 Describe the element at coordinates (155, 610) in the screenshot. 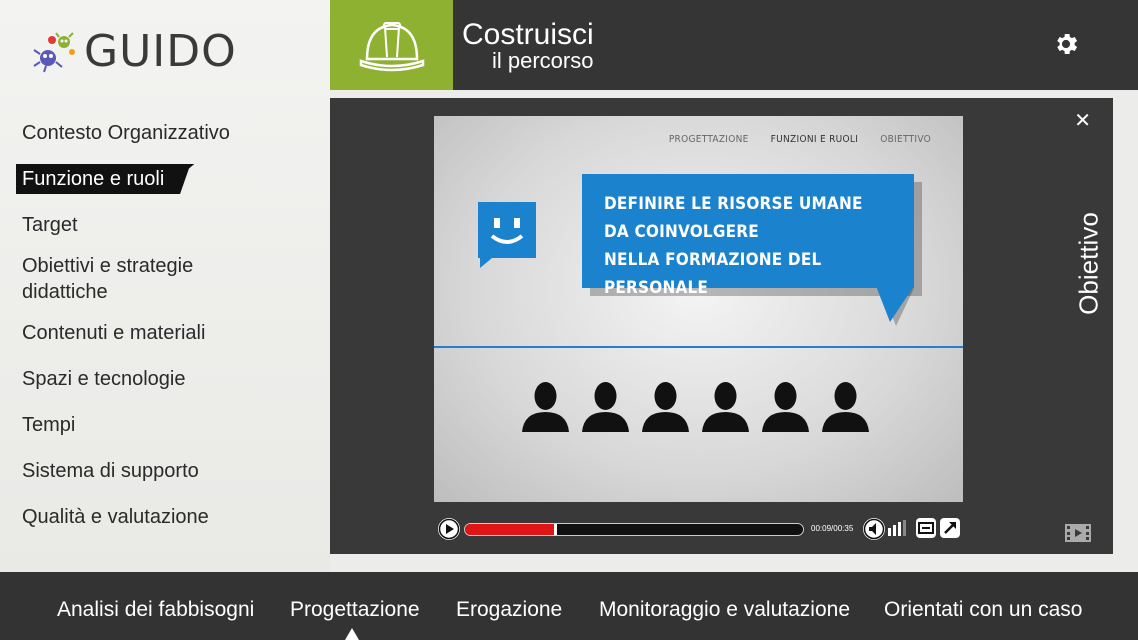

I see `bottom-nav-analisi: Analisi dei fabbisogni` at that location.